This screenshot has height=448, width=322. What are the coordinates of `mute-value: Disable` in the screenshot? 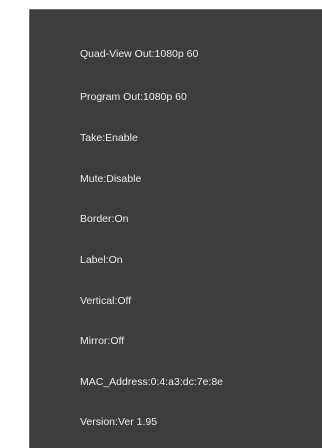 It's located at (124, 179).